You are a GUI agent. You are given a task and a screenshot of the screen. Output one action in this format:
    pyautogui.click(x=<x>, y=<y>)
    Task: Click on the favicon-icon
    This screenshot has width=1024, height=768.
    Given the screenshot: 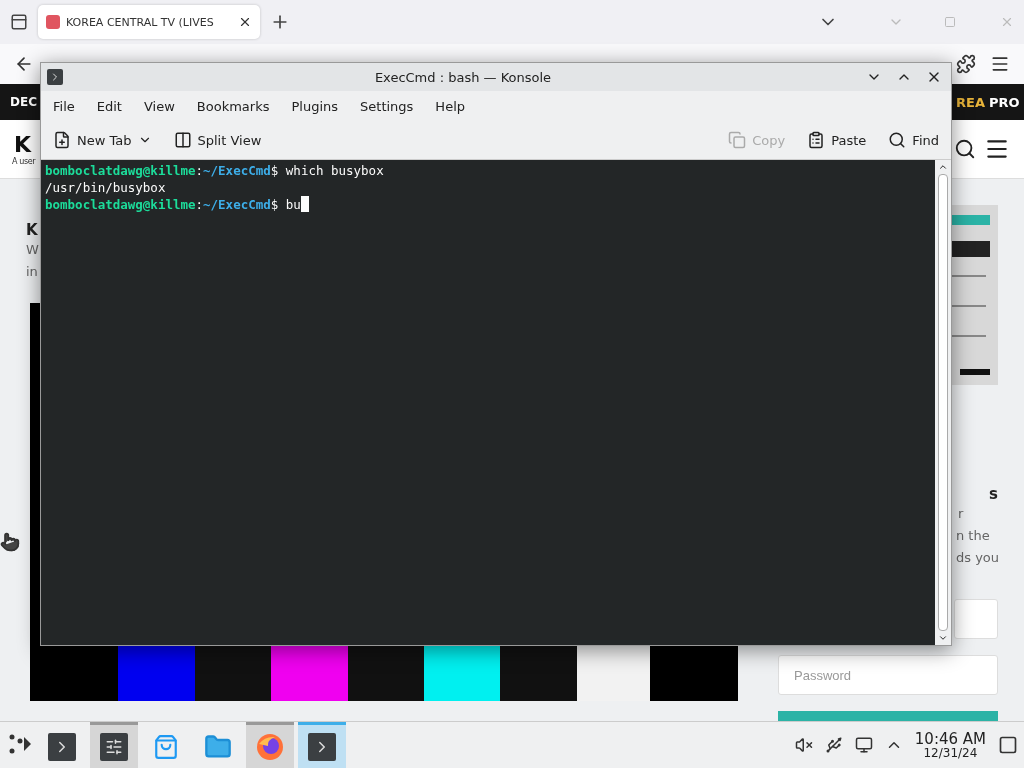 What is the action you would take?
    pyautogui.click(x=53, y=22)
    